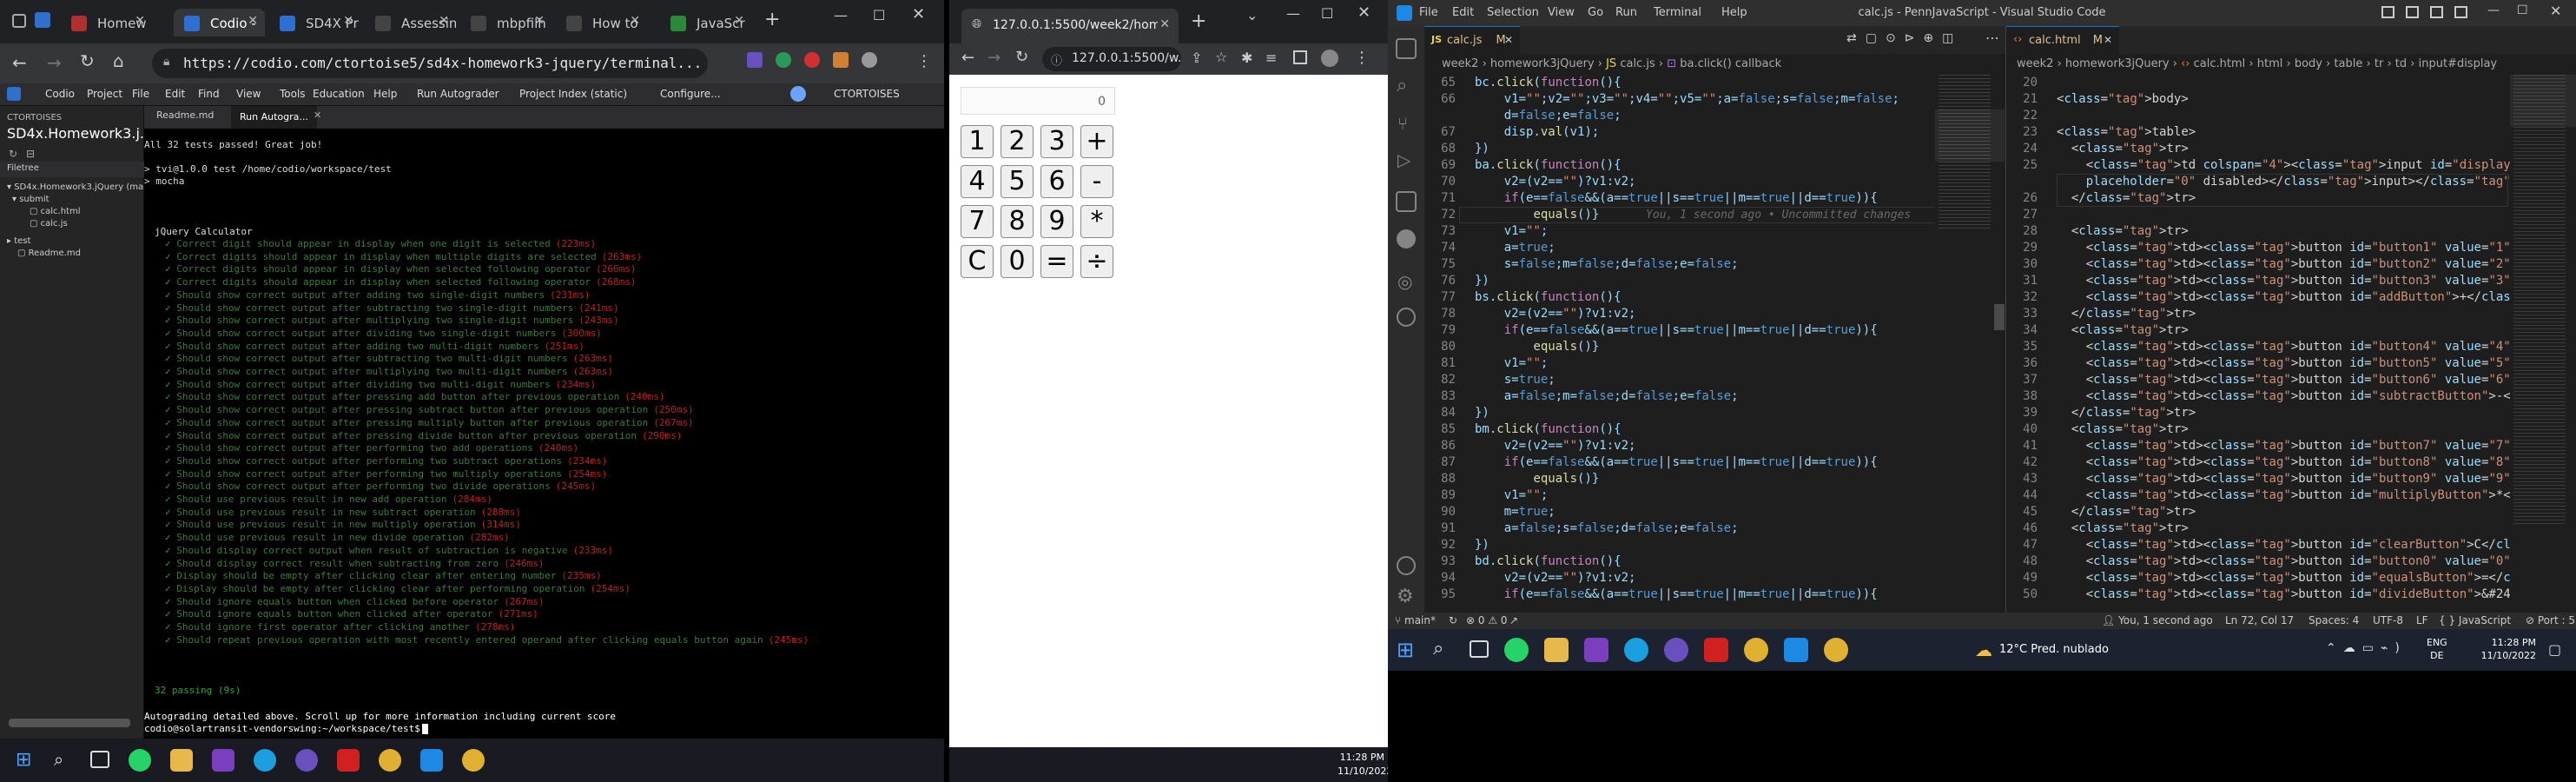 The height and width of the screenshot is (782, 2576). Describe the element at coordinates (2551, 620) in the screenshot. I see `live-server-port: ⊘ Port : 5500` at that location.